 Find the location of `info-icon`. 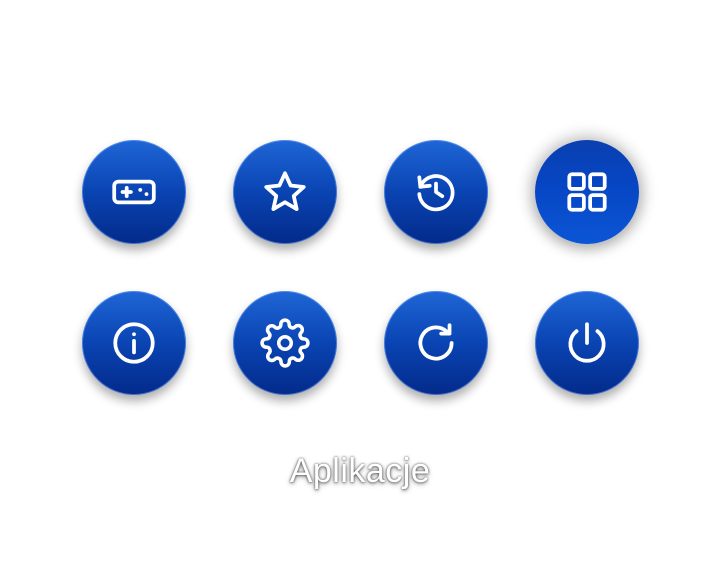

info-icon is located at coordinates (134, 343).